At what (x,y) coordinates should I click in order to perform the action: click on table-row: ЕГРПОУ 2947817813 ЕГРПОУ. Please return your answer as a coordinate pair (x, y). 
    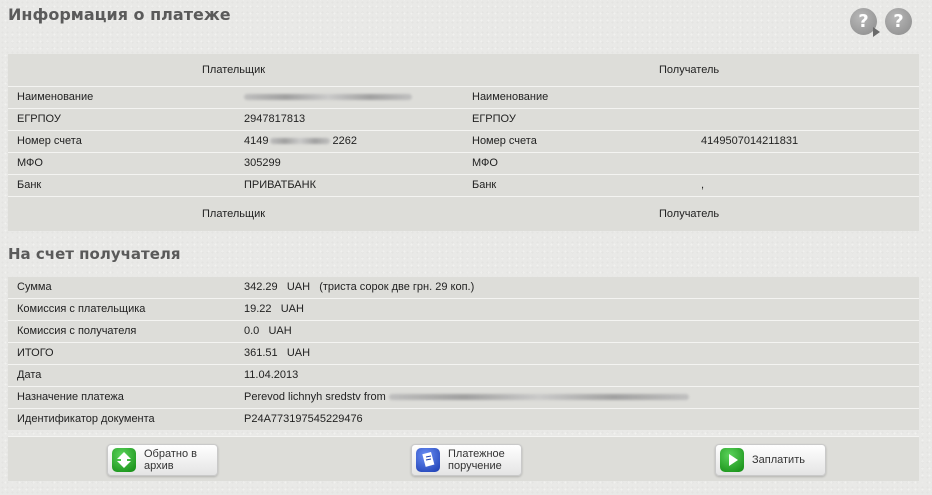
    Looking at the image, I should click on (463, 119).